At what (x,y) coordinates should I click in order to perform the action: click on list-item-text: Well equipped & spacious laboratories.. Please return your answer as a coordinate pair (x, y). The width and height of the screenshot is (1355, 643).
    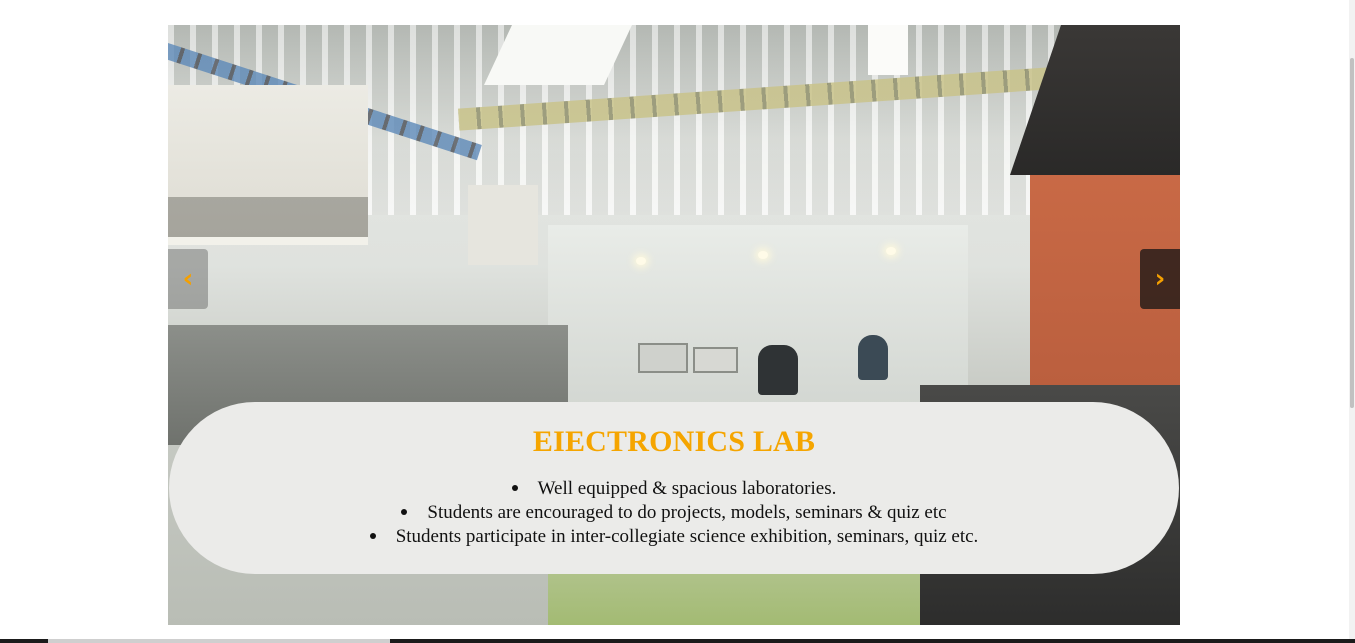
    Looking at the image, I should click on (687, 488).